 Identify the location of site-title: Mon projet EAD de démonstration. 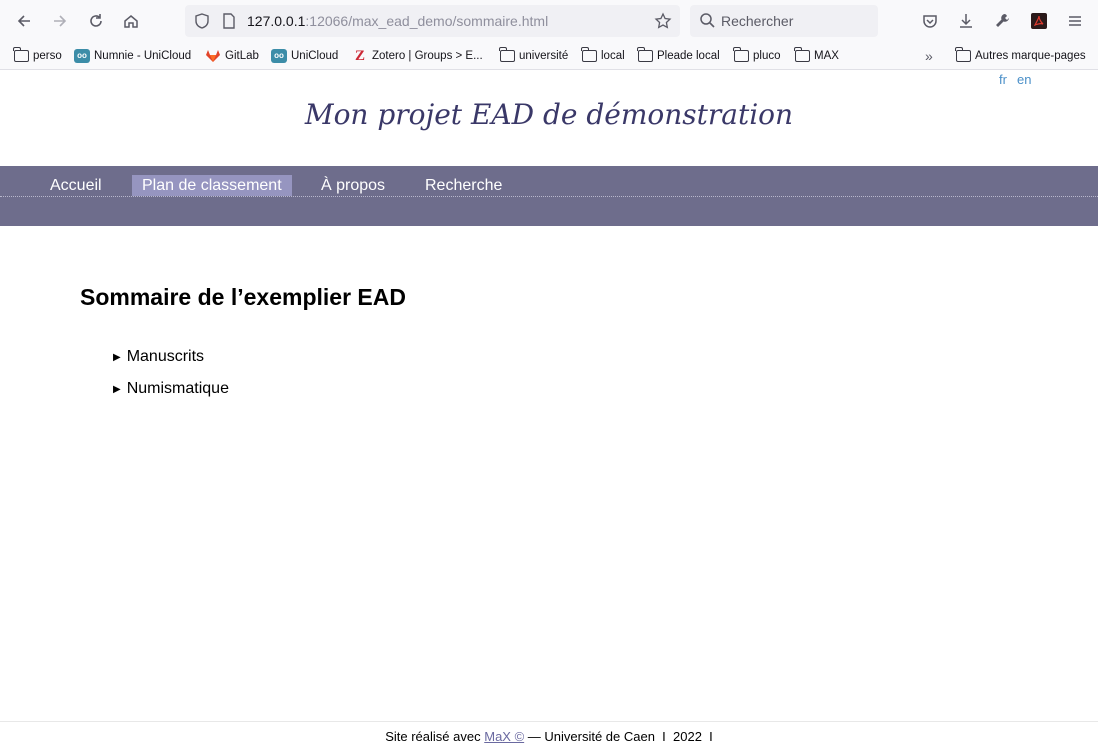
(549, 114).